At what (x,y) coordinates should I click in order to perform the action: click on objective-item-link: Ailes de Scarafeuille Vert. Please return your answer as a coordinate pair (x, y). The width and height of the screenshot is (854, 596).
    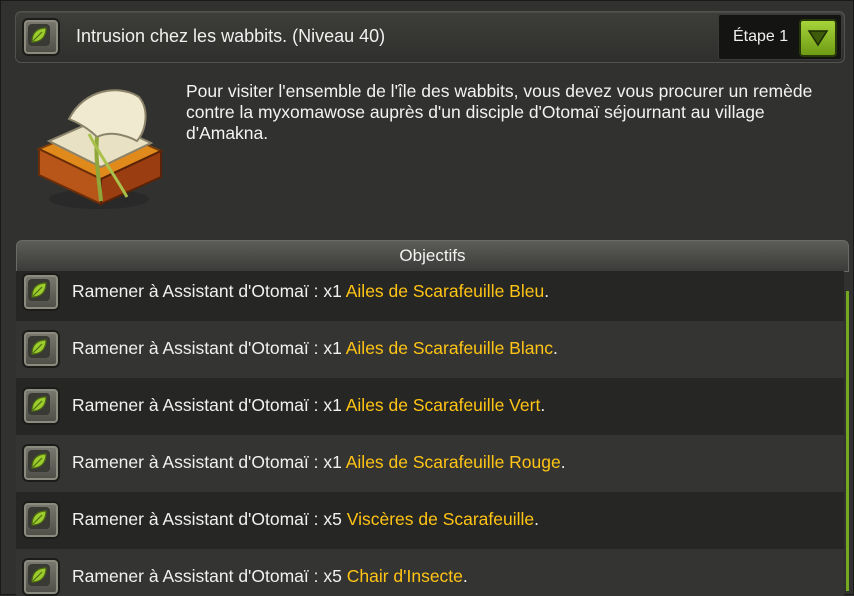
    Looking at the image, I should click on (443, 405).